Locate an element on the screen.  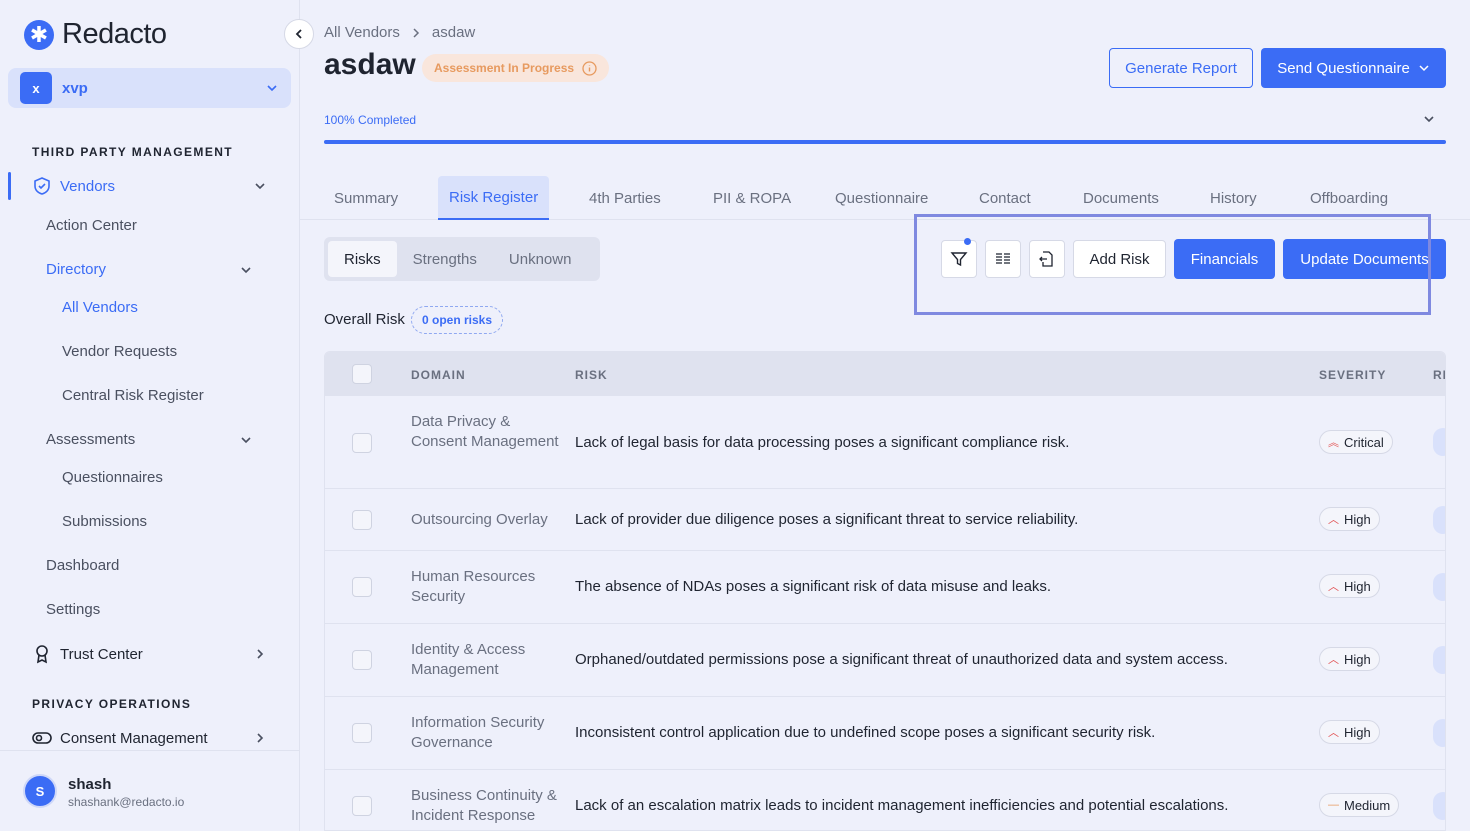
sidebar-item-all-vendors: All Vendors is located at coordinates (100, 307).